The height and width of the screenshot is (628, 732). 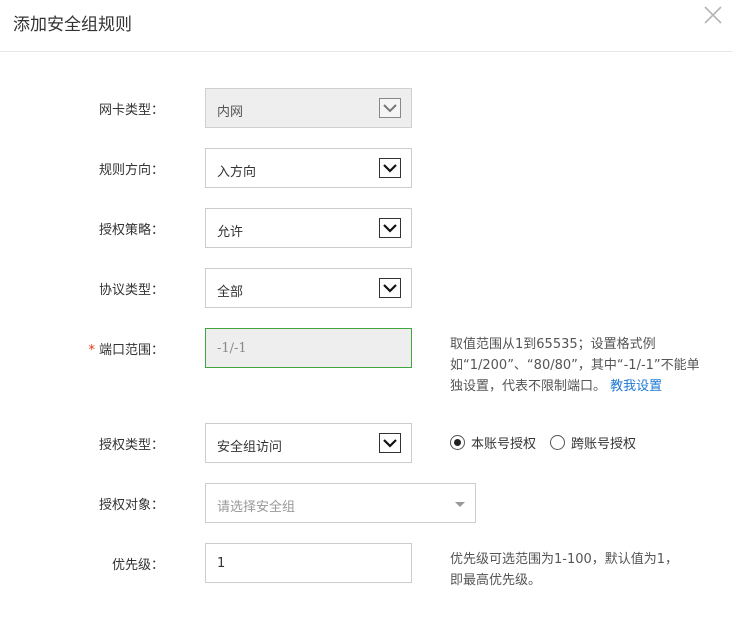 What do you see at coordinates (308, 108) in the screenshot?
I see `nic-type-select: 内网` at bounding box center [308, 108].